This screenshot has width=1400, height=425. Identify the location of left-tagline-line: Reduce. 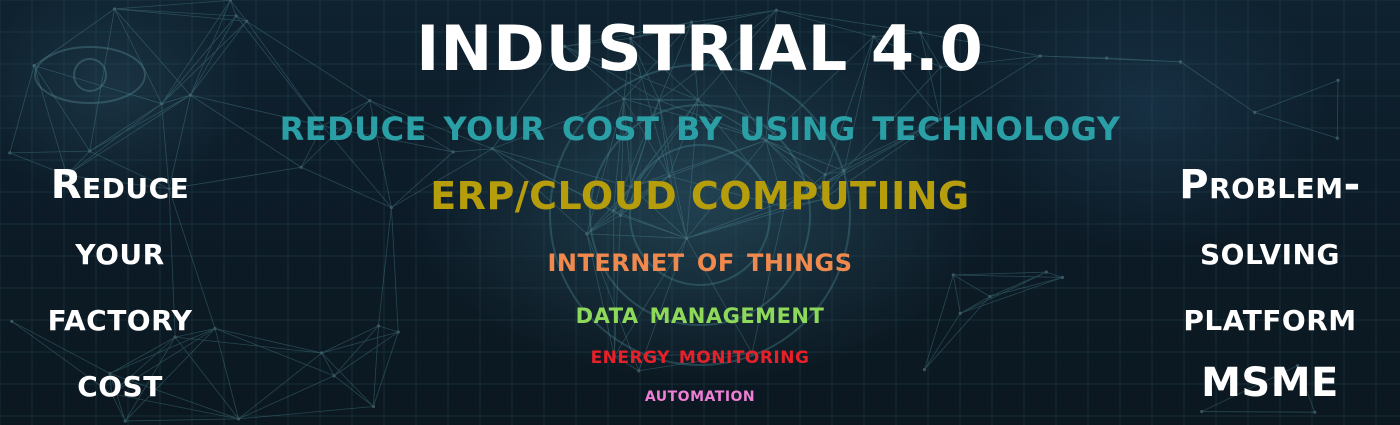
(120, 185).